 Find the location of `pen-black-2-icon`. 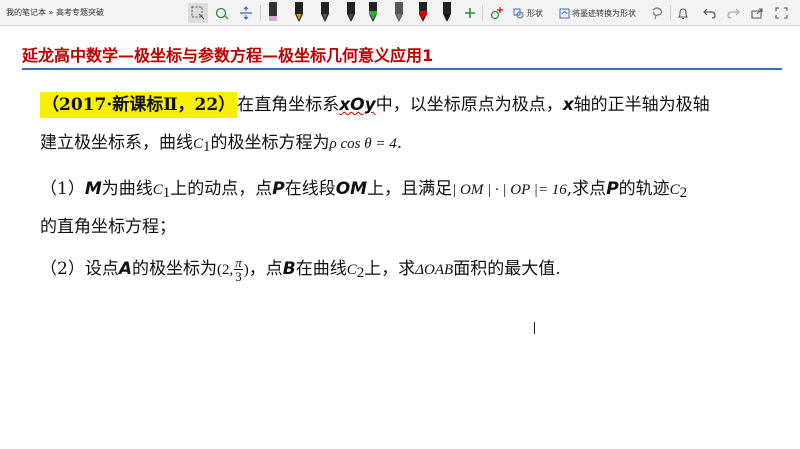

pen-black-2-icon is located at coordinates (351, 13).